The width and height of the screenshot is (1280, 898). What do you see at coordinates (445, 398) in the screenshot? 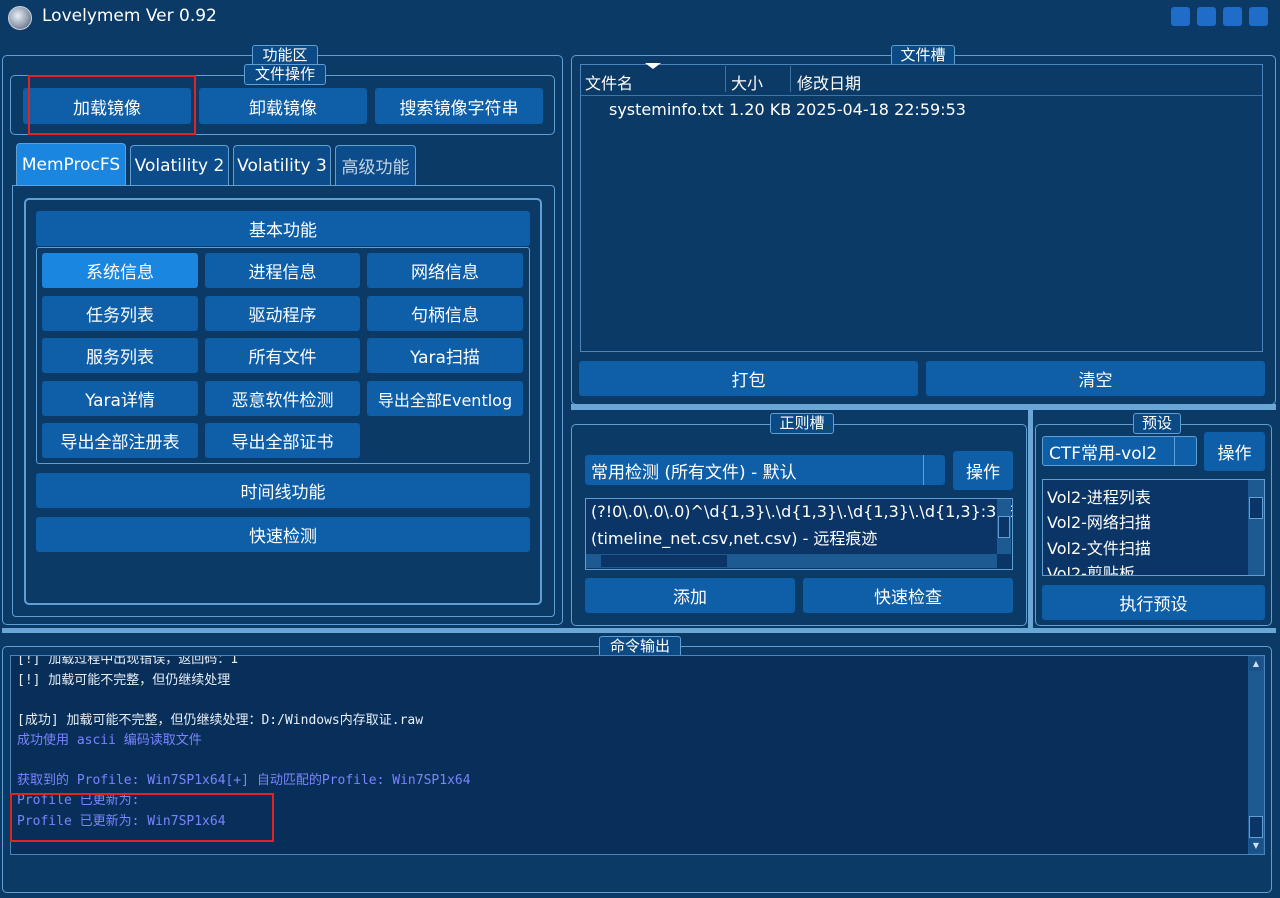
I see `export-eventlog-button: 导出全部Eventlog` at bounding box center [445, 398].